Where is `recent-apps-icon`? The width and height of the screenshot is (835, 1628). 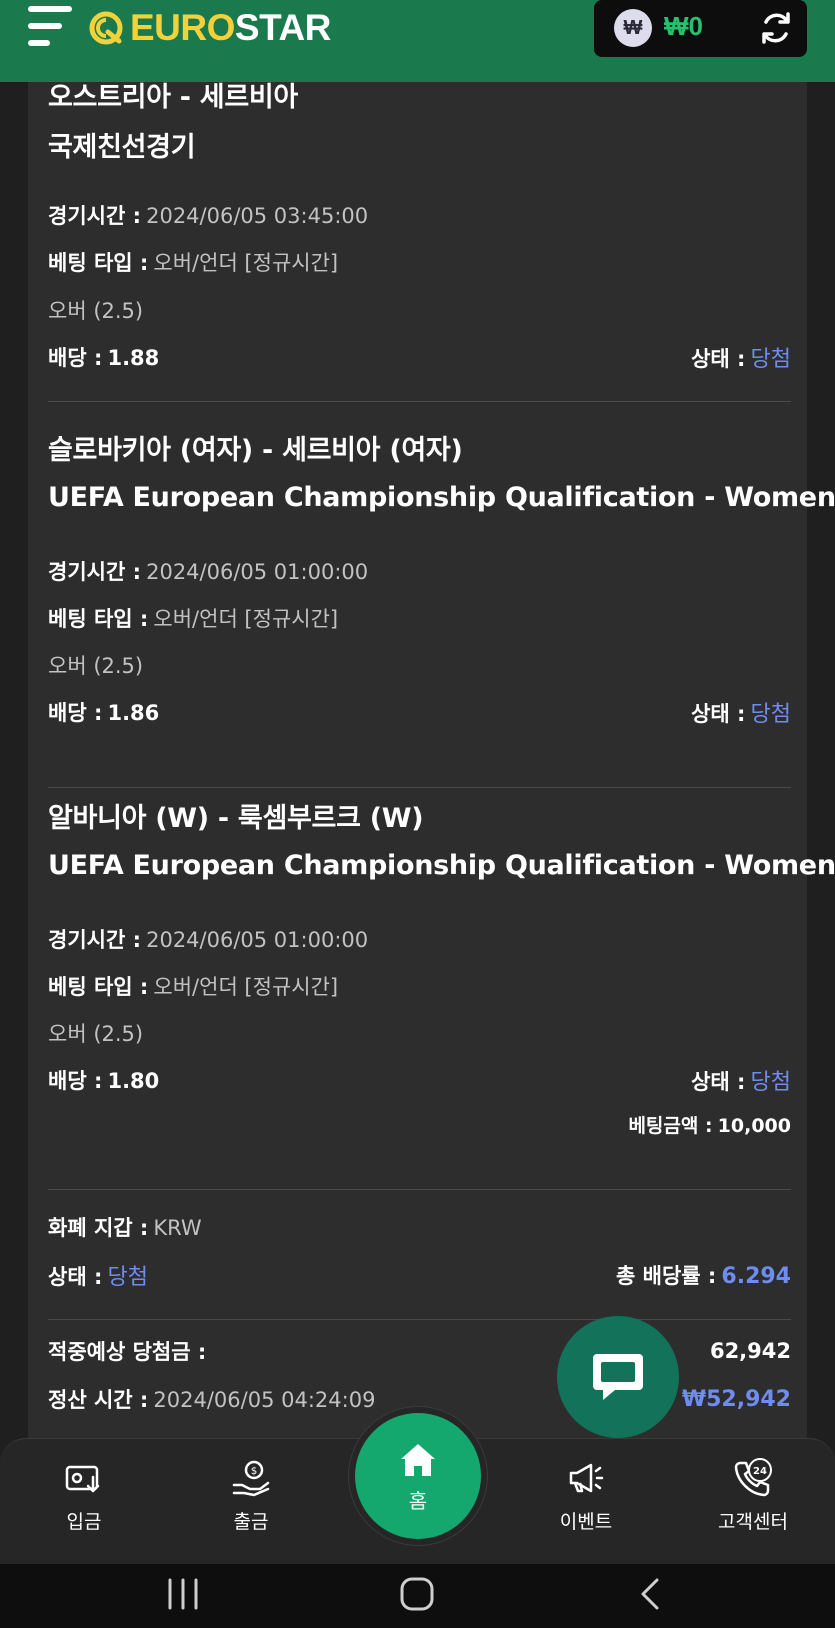 recent-apps-icon is located at coordinates (183, 1594).